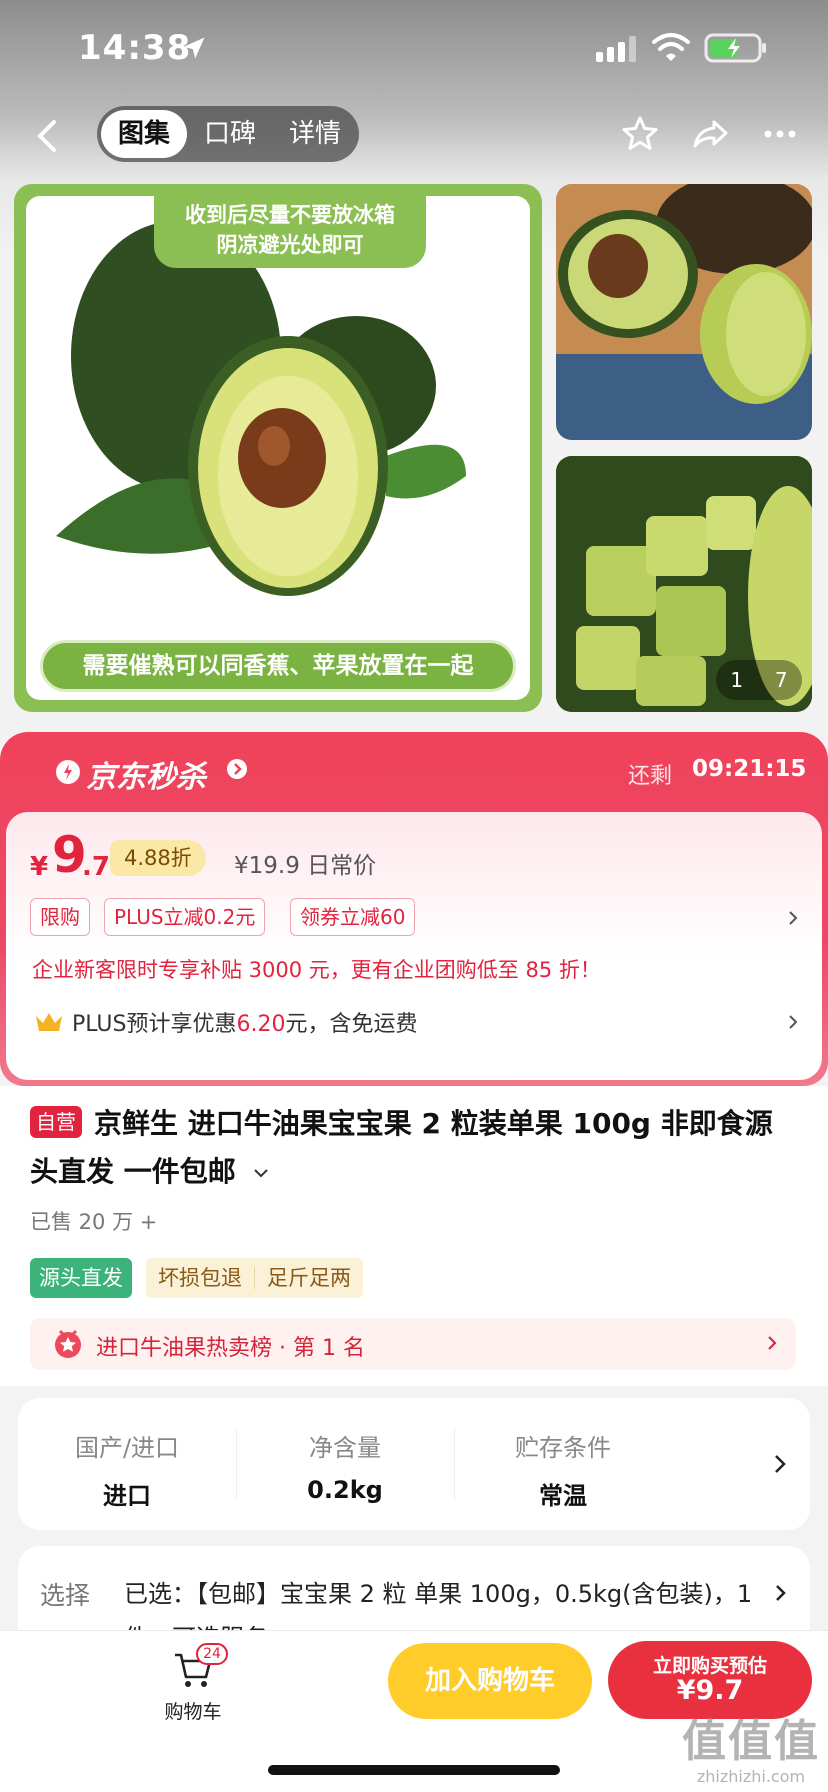  Describe the element at coordinates (261, 1173) in the screenshot. I see `expand-chevron-icon` at that location.